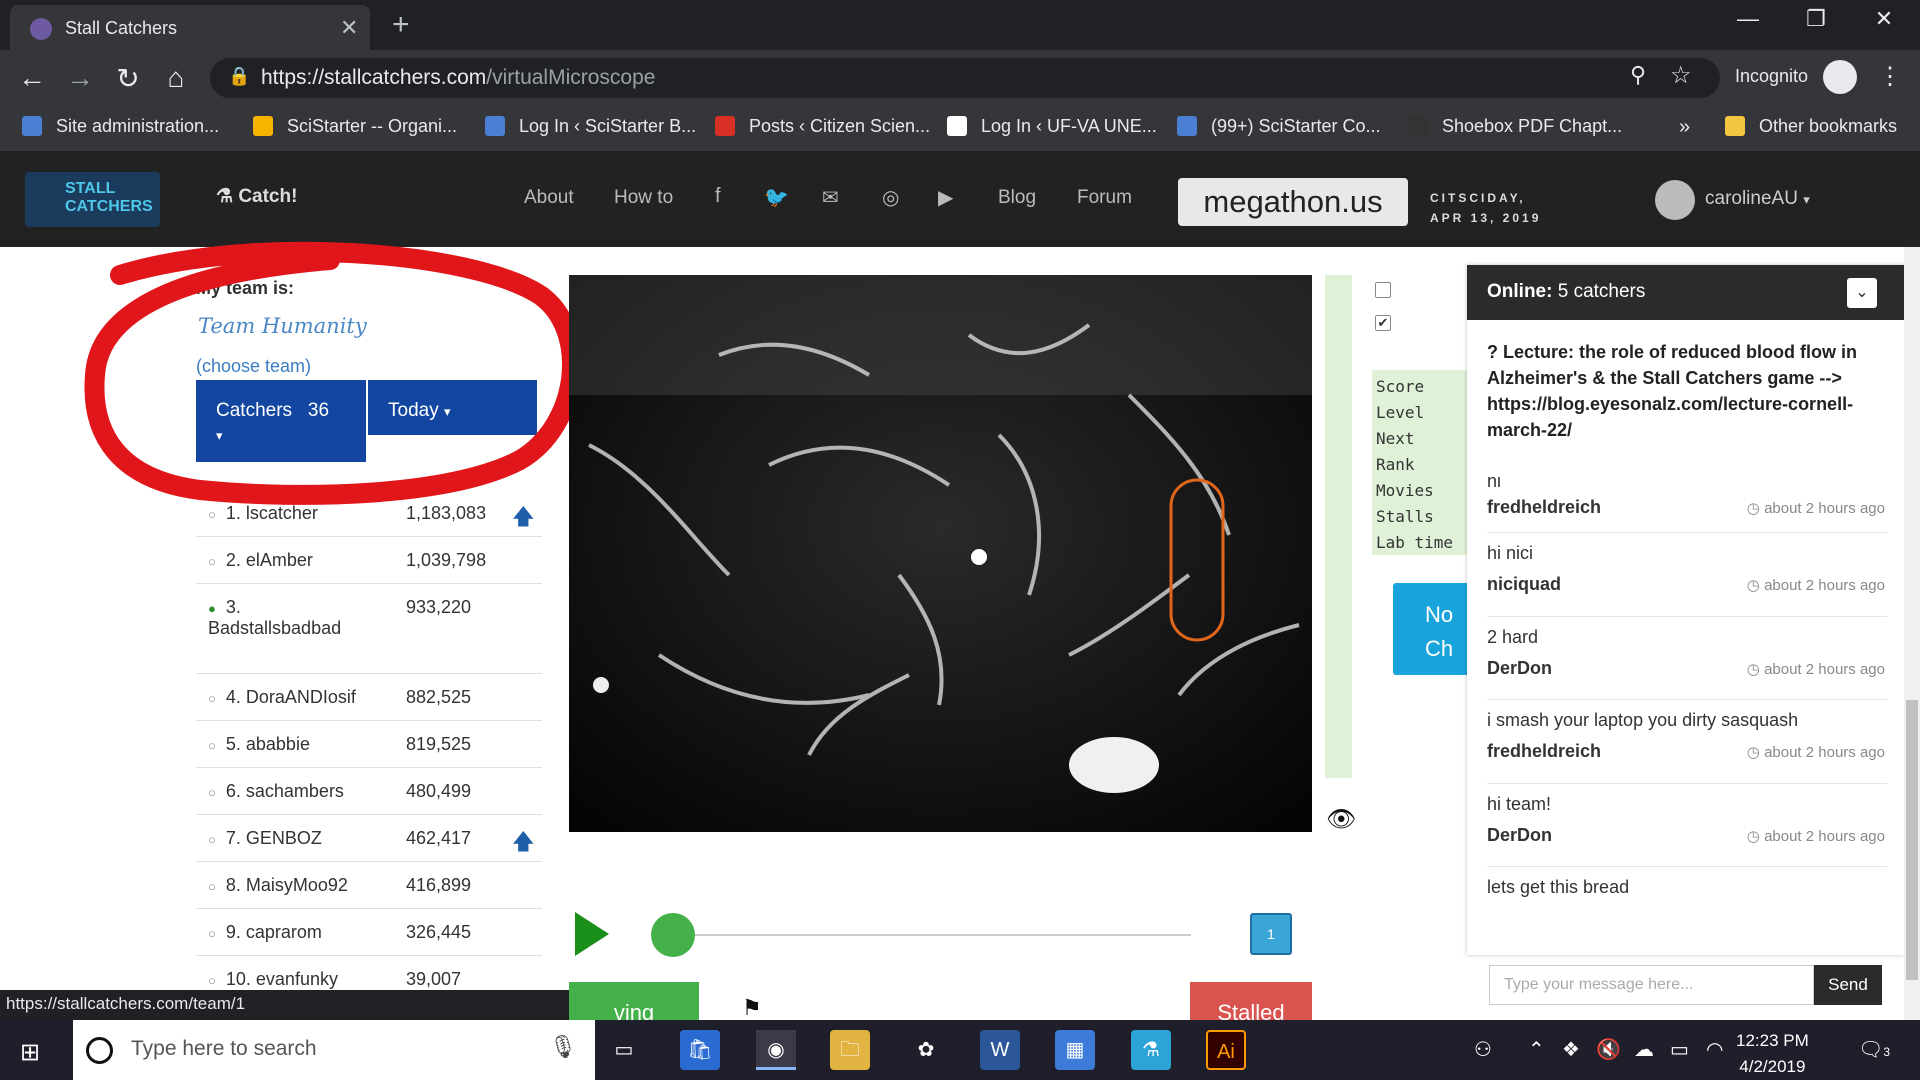  What do you see at coordinates (176, 78) in the screenshot?
I see `home-icon: ⌂` at bounding box center [176, 78].